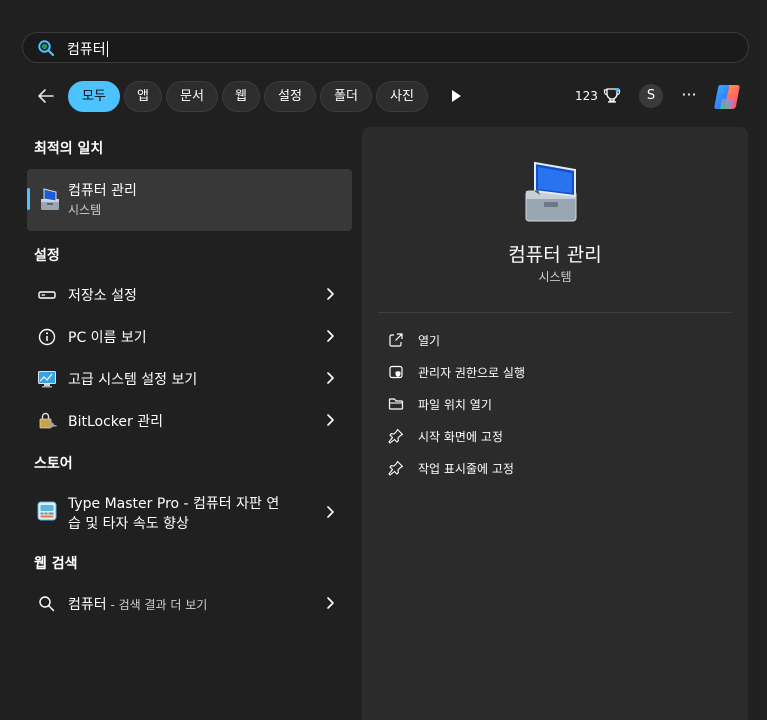 Image resolution: width=767 pixels, height=720 pixels. Describe the element at coordinates (143, 96) in the screenshot. I see `chip-apps: 앱` at that location.